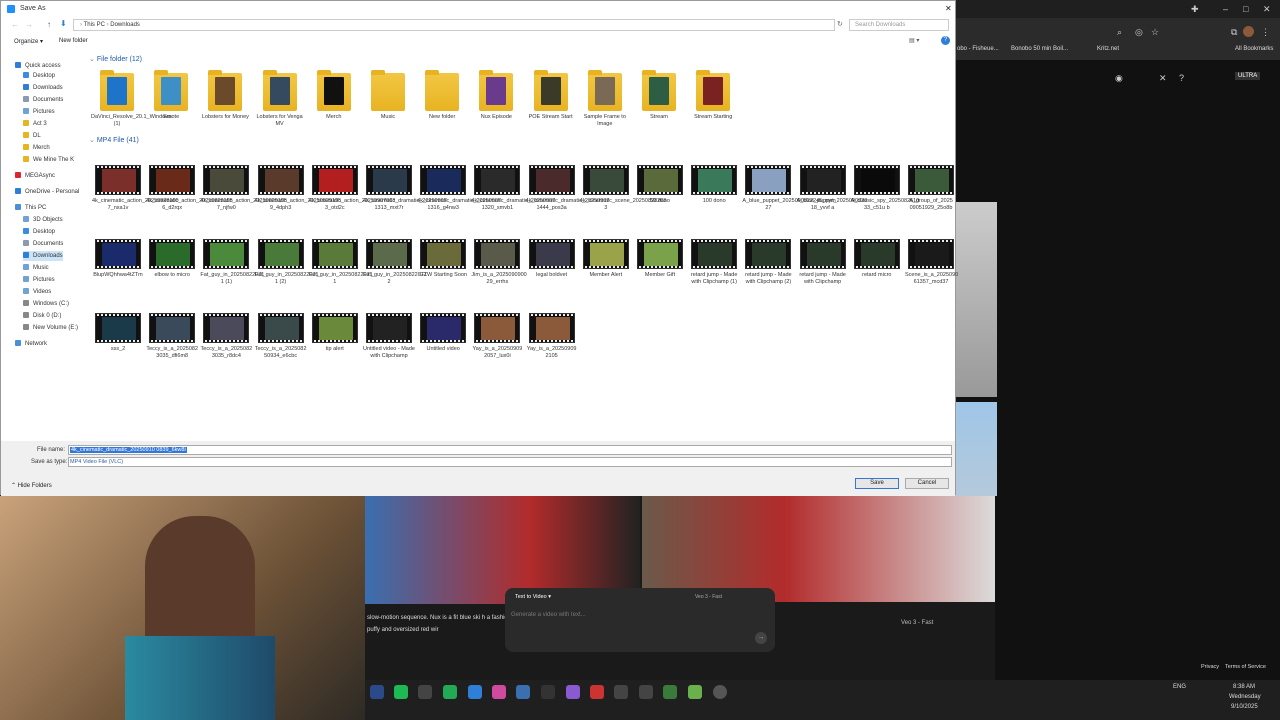 Image resolution: width=1280 pixels, height=720 pixels. What do you see at coordinates (1155, 32) in the screenshot?
I see `star-icon: ☆` at bounding box center [1155, 32].